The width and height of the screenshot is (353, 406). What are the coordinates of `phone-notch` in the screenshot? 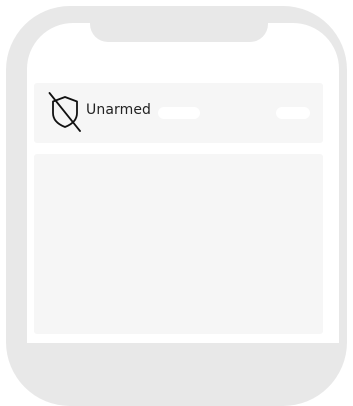 It's located at (179, 24).